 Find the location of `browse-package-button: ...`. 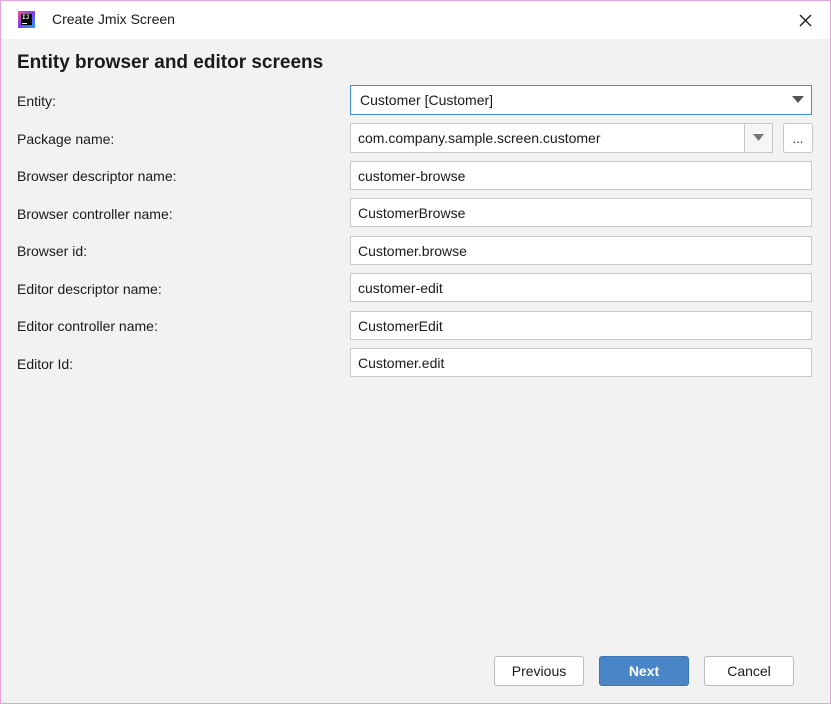

browse-package-button: ... is located at coordinates (798, 138).